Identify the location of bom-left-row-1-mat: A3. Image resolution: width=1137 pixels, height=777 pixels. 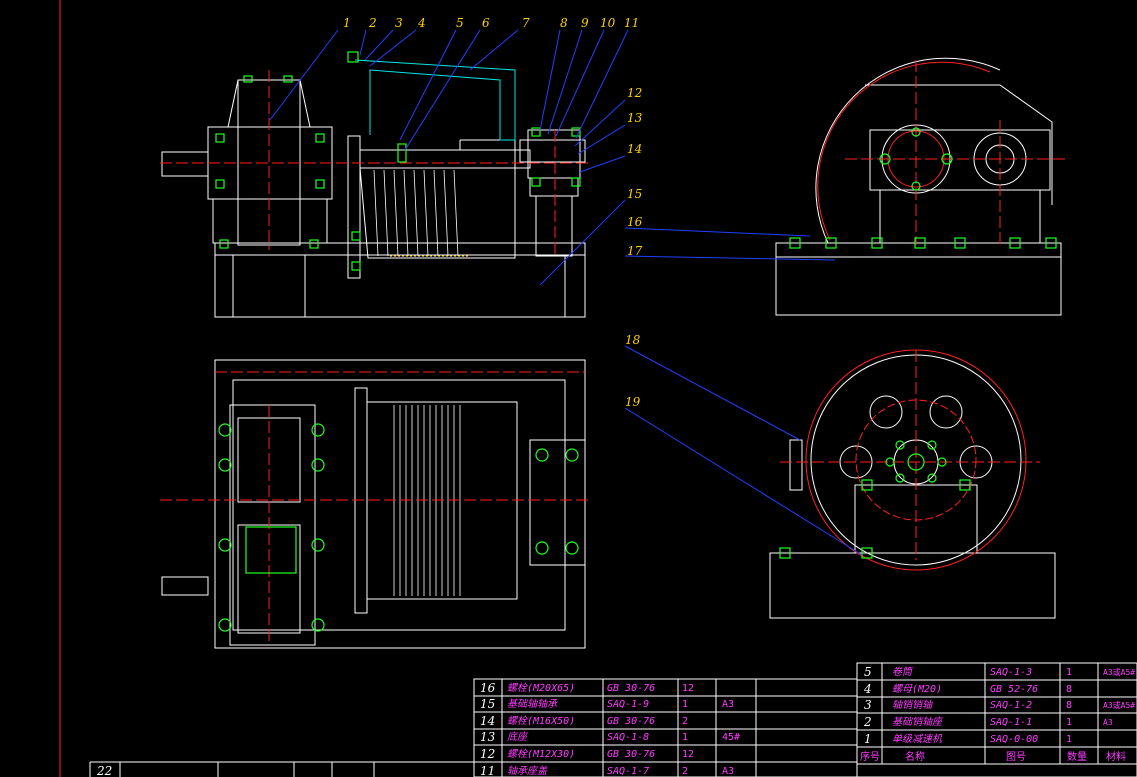
(728, 704).